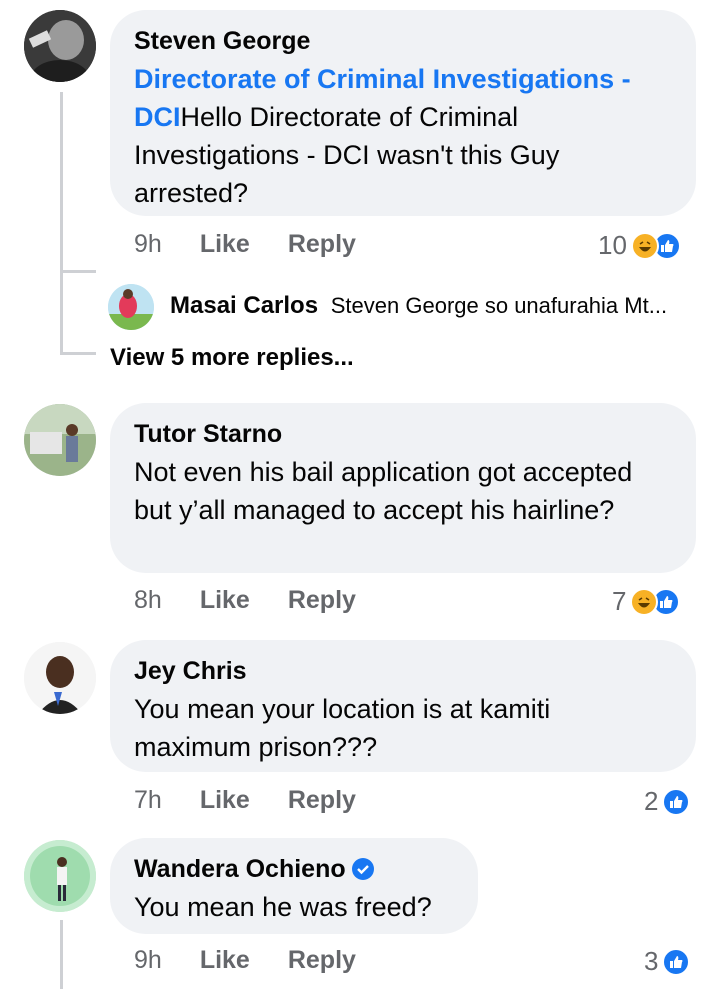  What do you see at coordinates (612, 245) in the screenshot?
I see `reaction-count: 10` at bounding box center [612, 245].